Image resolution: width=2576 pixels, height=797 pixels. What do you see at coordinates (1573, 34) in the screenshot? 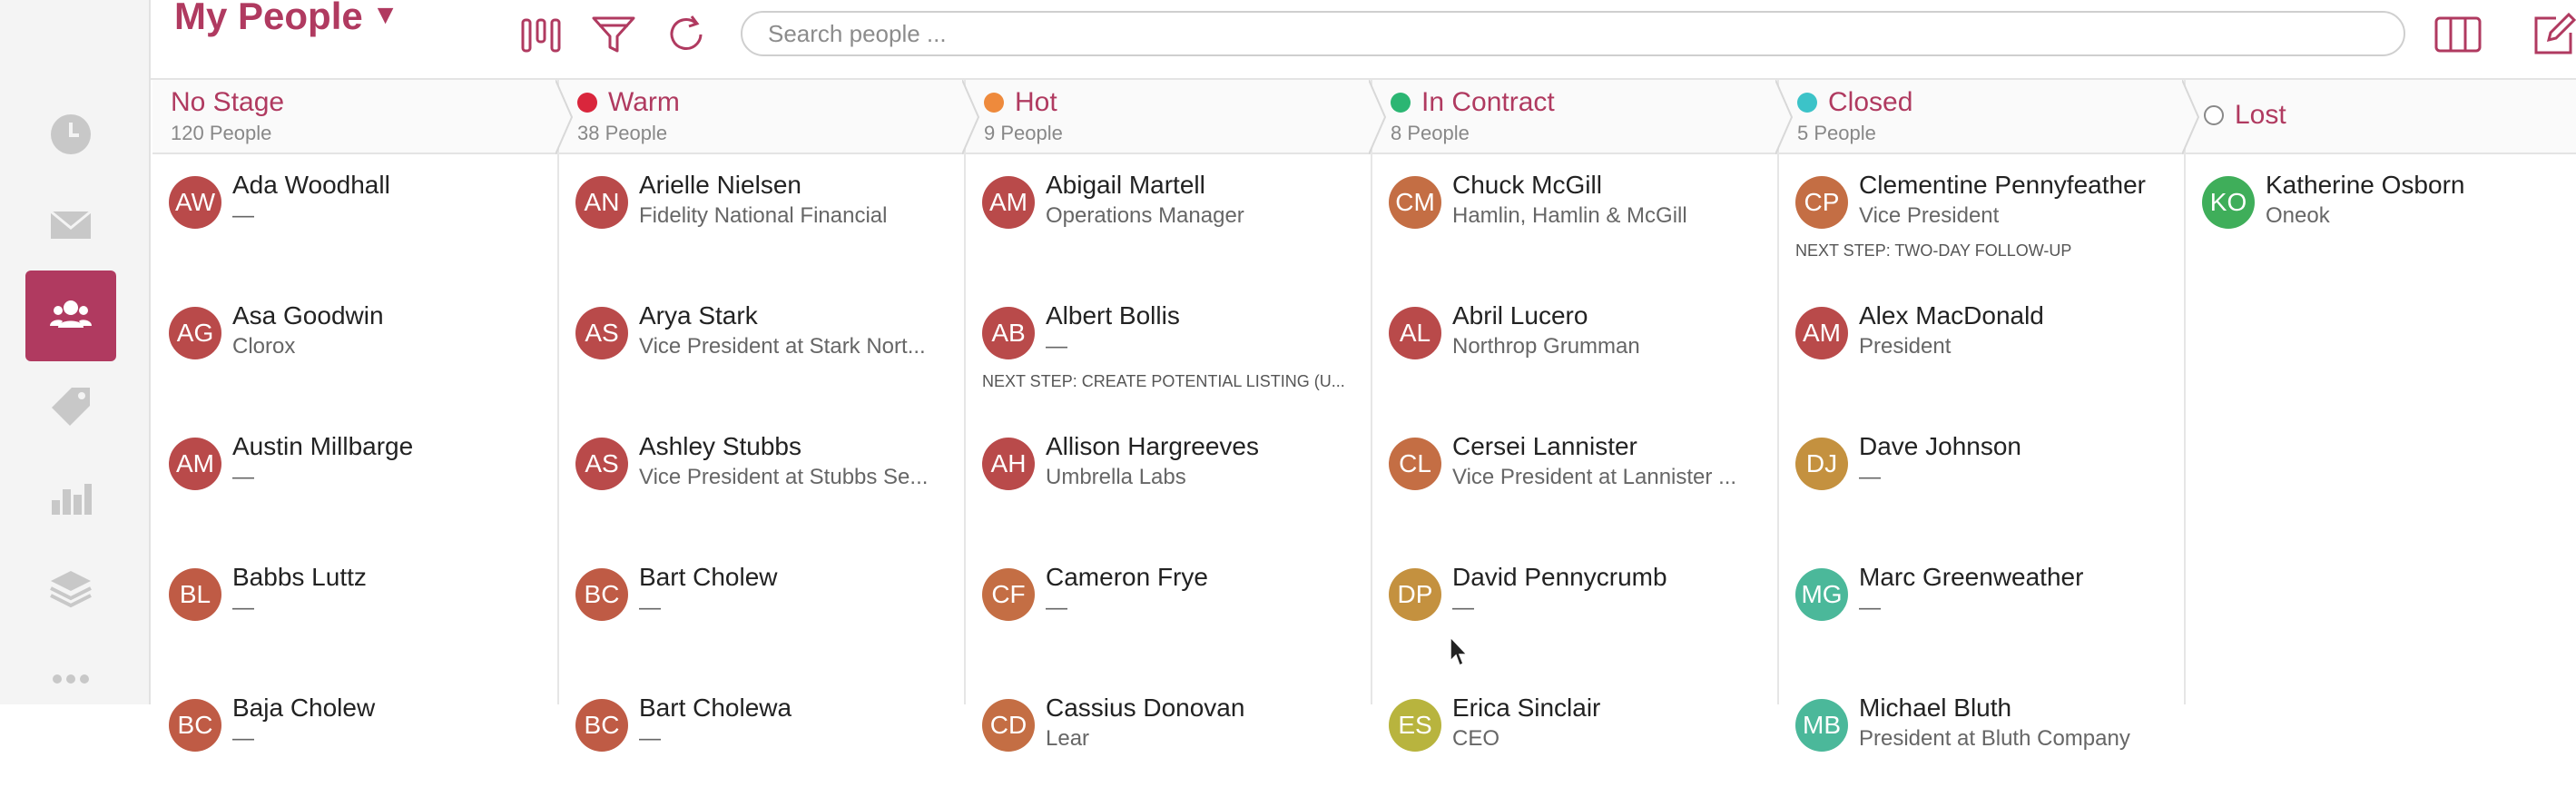
I see `search-input` at bounding box center [1573, 34].